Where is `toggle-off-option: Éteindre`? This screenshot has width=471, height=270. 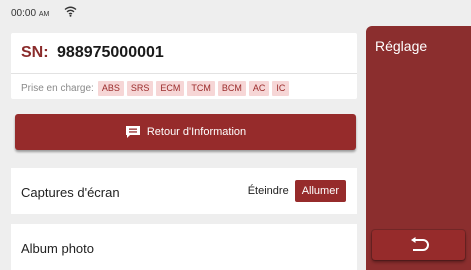
toggle-off-option: Éteindre is located at coordinates (268, 191).